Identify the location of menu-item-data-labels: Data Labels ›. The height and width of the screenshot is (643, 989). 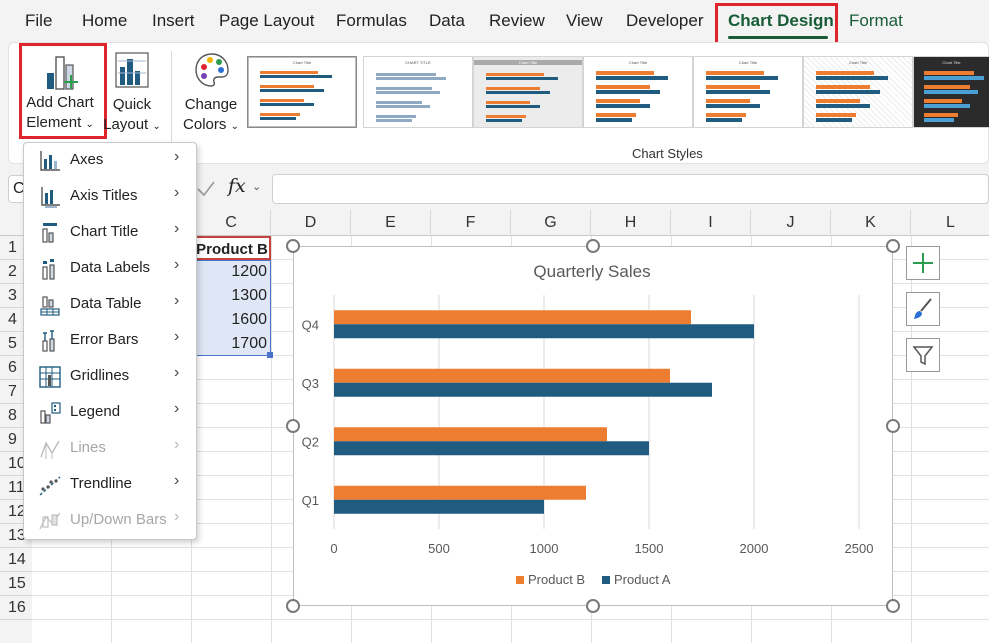
(110, 269).